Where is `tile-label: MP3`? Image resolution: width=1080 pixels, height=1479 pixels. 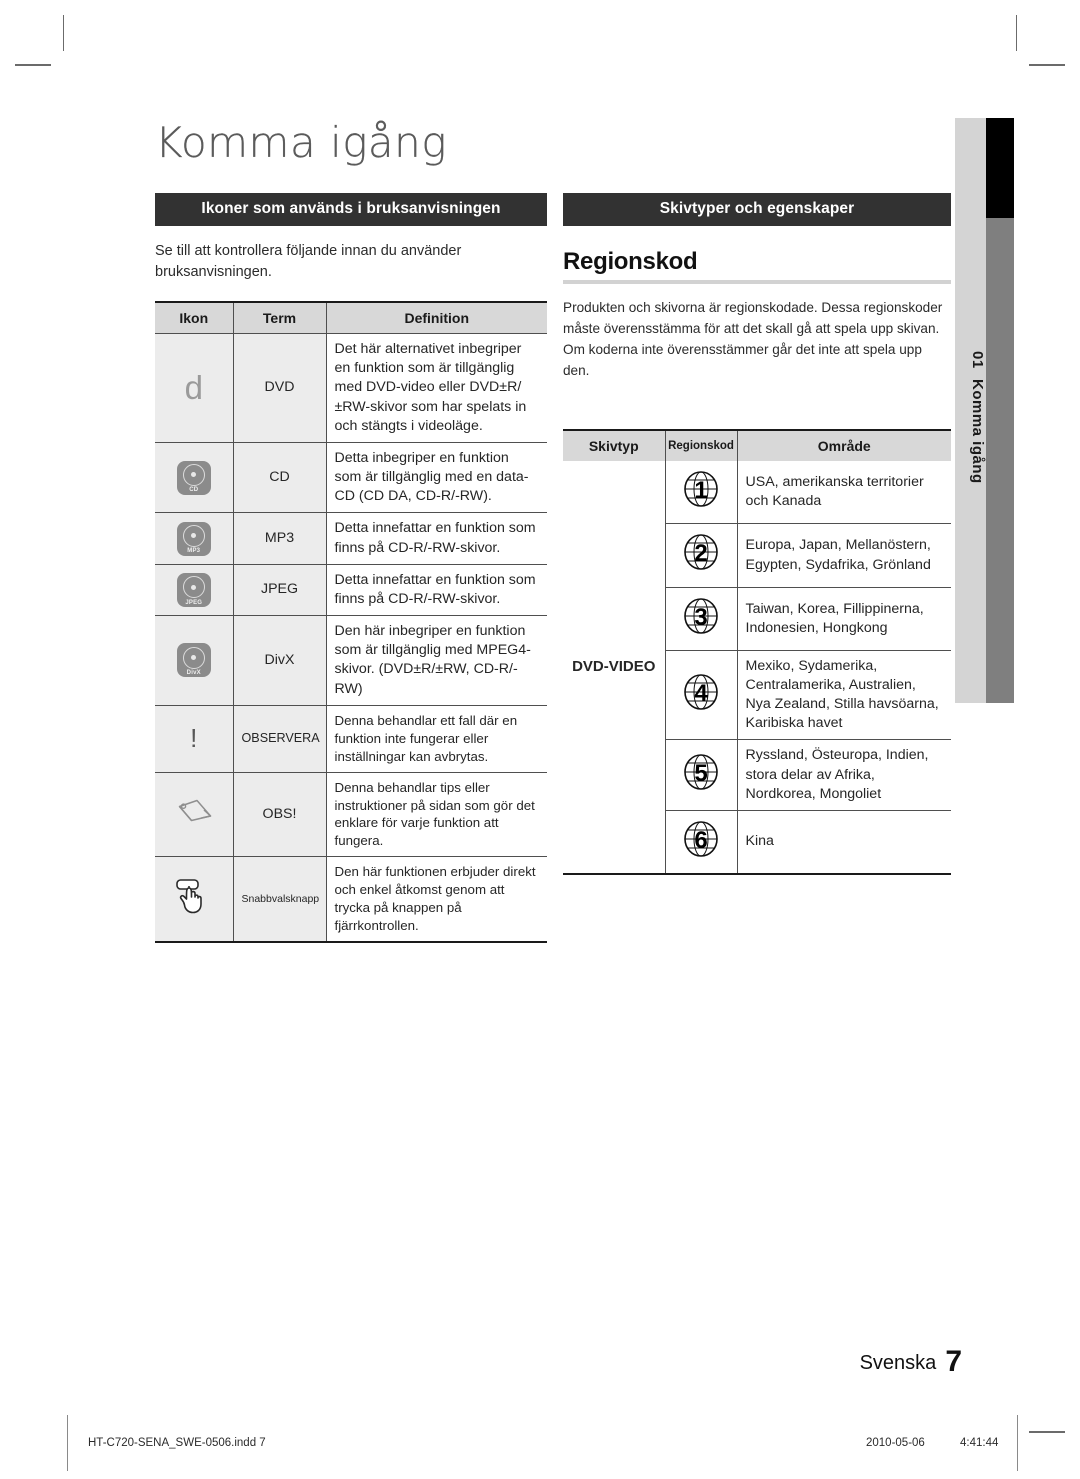 tile-label: MP3 is located at coordinates (194, 551).